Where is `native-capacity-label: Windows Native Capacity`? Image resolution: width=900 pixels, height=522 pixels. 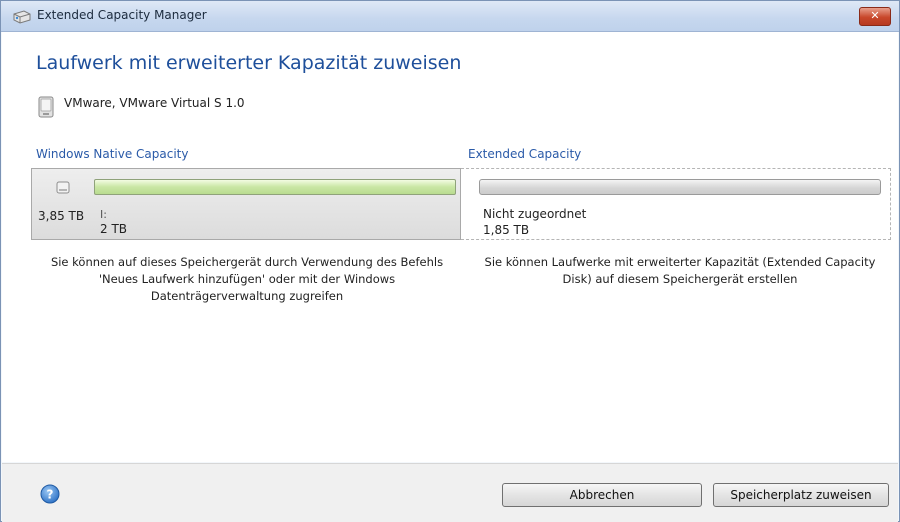 native-capacity-label: Windows Native Capacity is located at coordinates (112, 154).